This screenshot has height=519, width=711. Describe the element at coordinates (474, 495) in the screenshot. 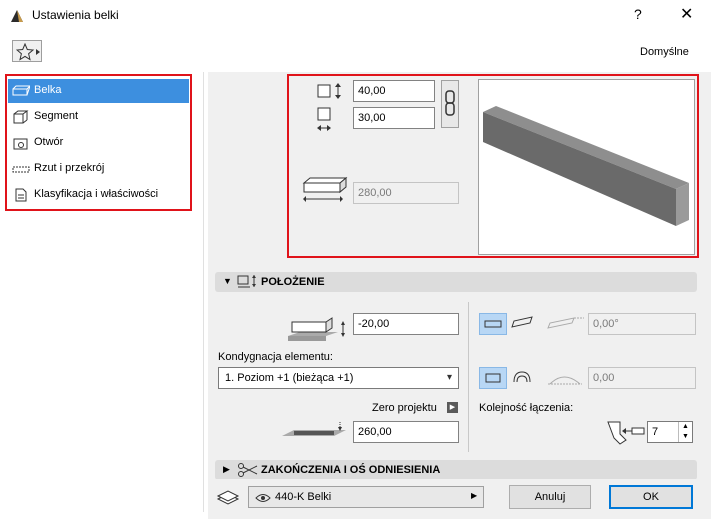

I see `chevron-right-icon: ▶` at that location.